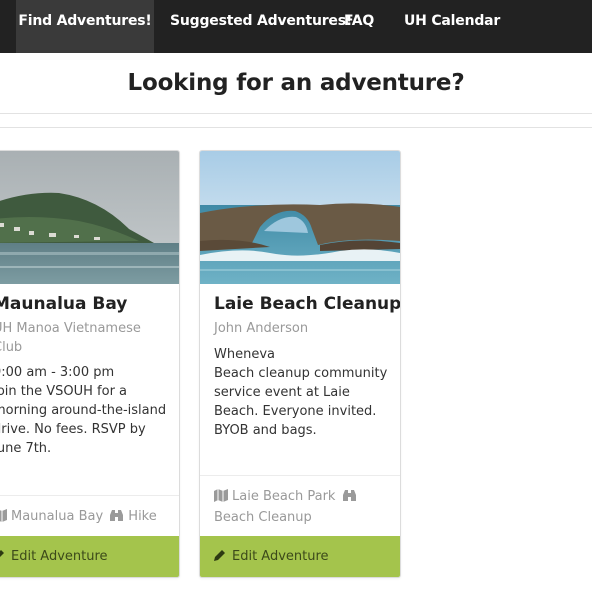  What do you see at coordinates (300, 217) in the screenshot?
I see `card-image-rock-arch` at bounding box center [300, 217].